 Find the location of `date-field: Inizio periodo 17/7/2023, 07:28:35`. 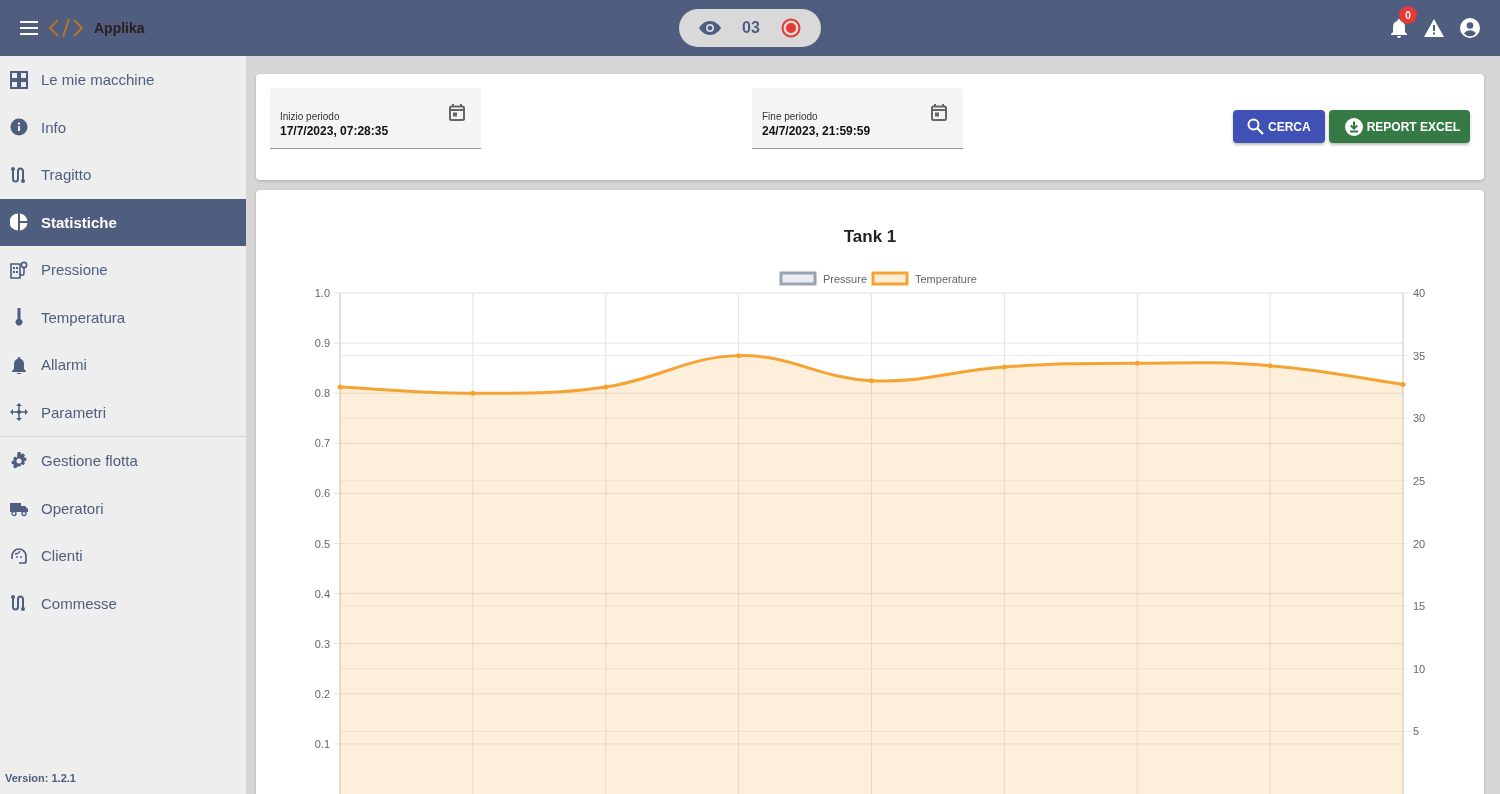

date-field: Inizio periodo 17/7/2023, 07:28:35 is located at coordinates (375, 118).